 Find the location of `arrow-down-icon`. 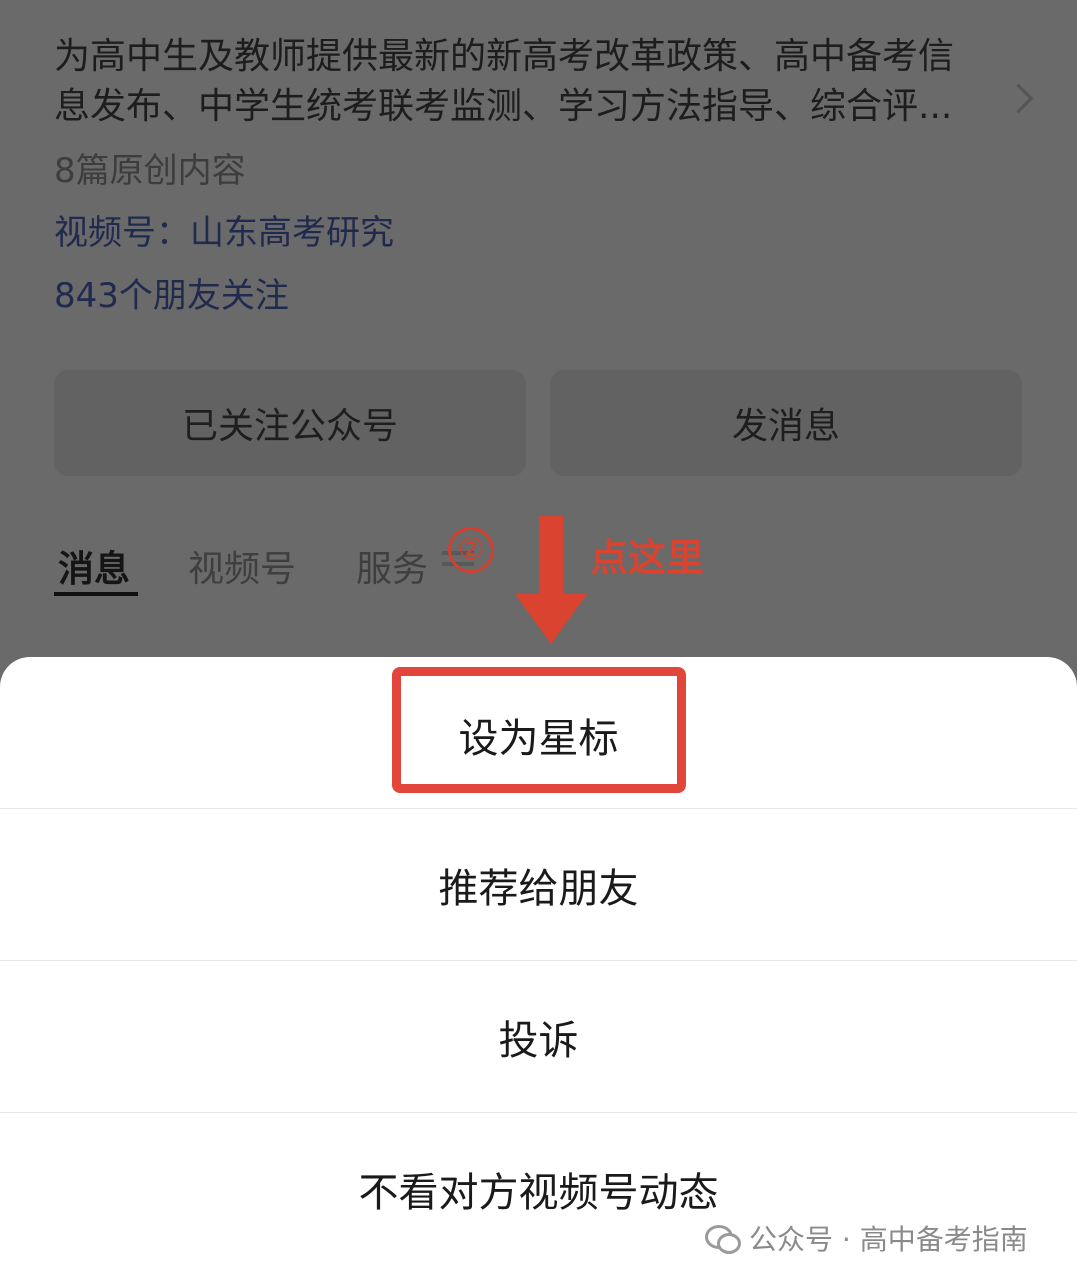

arrow-down-icon is located at coordinates (551, 619).